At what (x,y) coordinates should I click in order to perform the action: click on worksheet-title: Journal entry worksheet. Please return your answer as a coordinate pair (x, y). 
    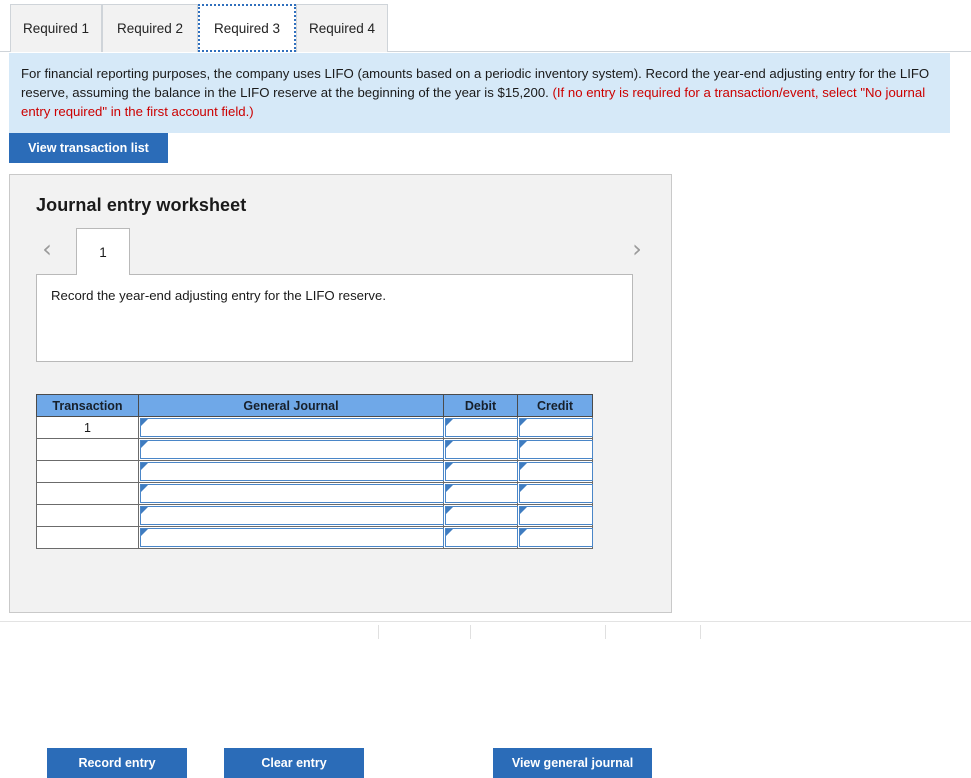
    Looking at the image, I should click on (141, 205).